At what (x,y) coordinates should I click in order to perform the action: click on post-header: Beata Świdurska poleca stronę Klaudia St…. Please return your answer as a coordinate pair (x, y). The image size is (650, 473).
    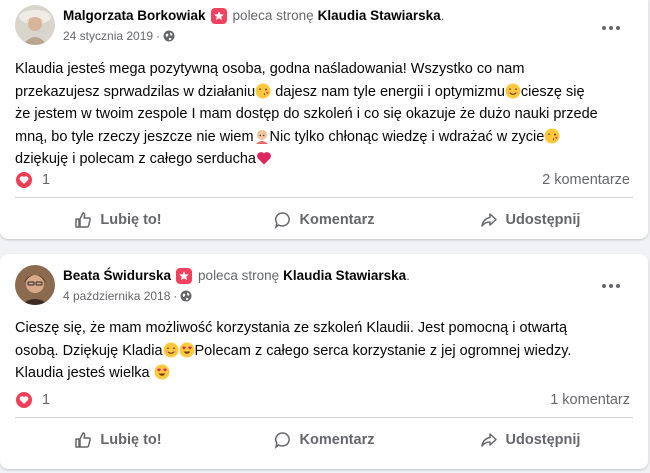
    Looking at the image, I should click on (212, 285).